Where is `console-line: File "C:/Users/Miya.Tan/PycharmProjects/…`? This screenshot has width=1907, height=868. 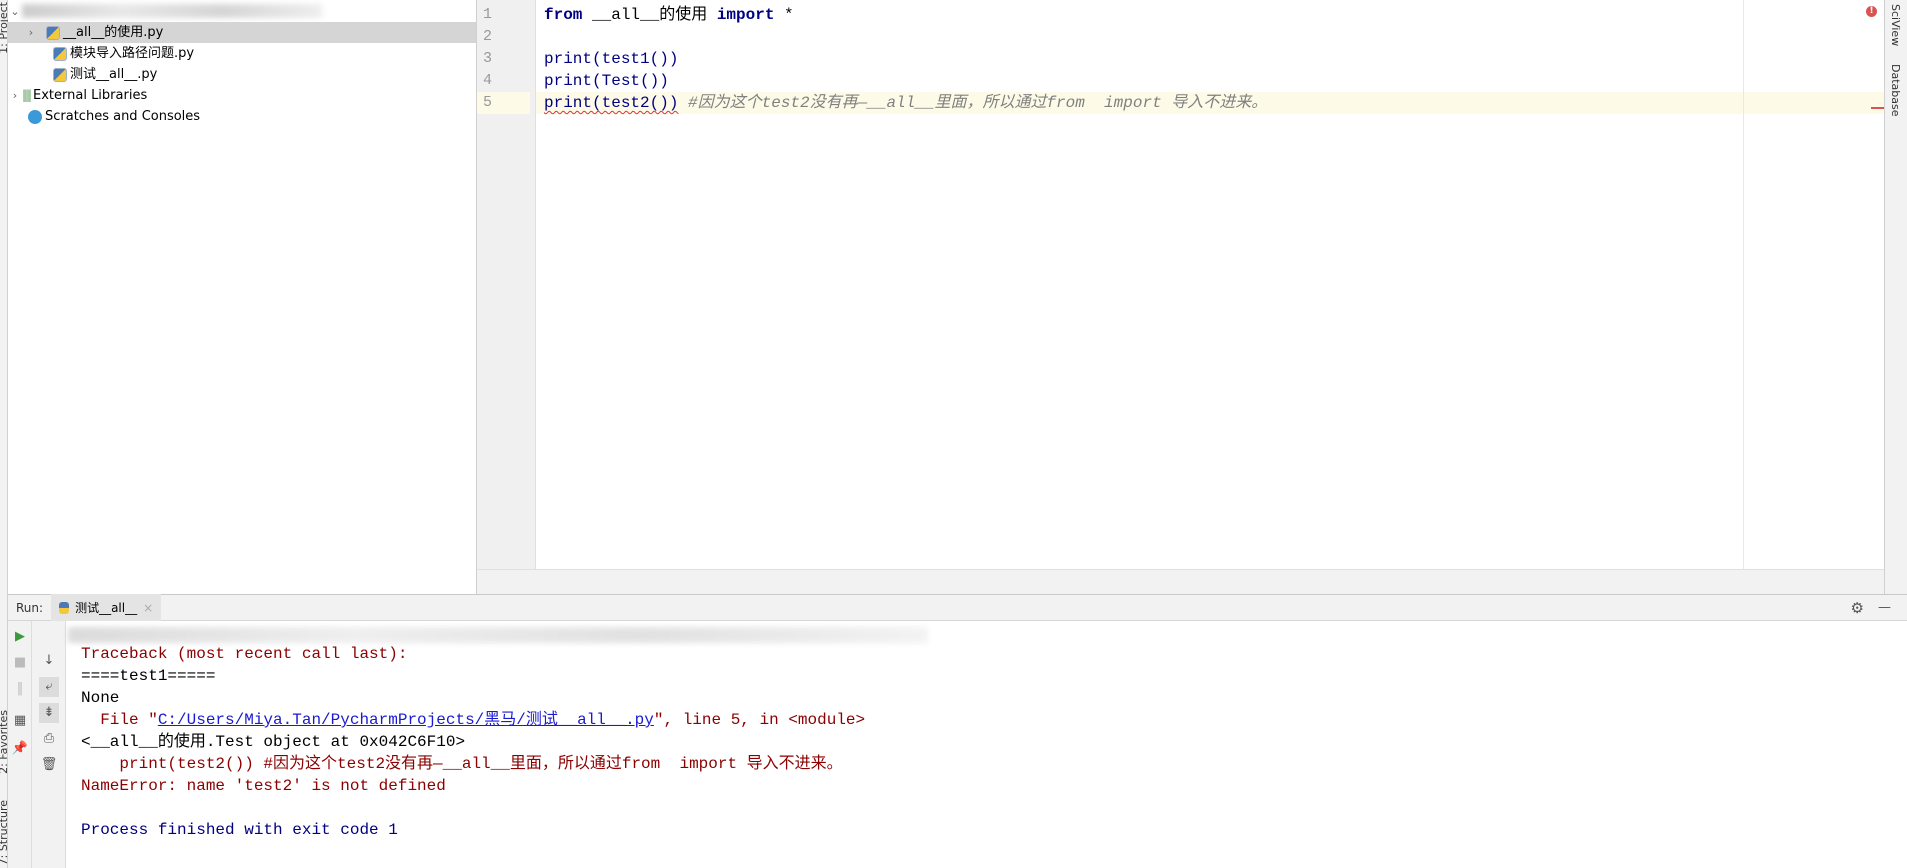 console-line: File "C:/Users/Miya.Tan/PycharmProjects/… is located at coordinates (473, 720).